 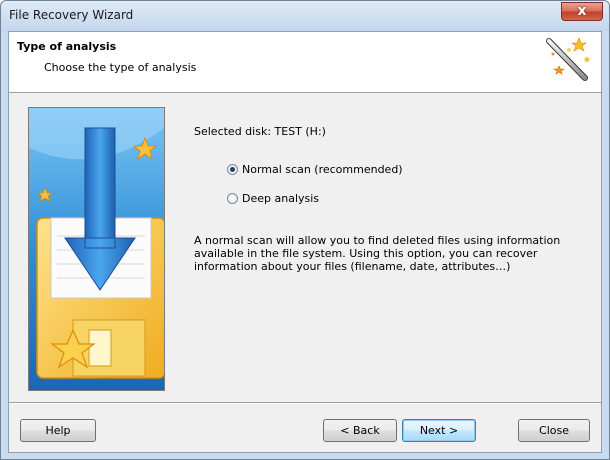 What do you see at coordinates (554, 430) in the screenshot?
I see `close-button: Close` at bounding box center [554, 430].